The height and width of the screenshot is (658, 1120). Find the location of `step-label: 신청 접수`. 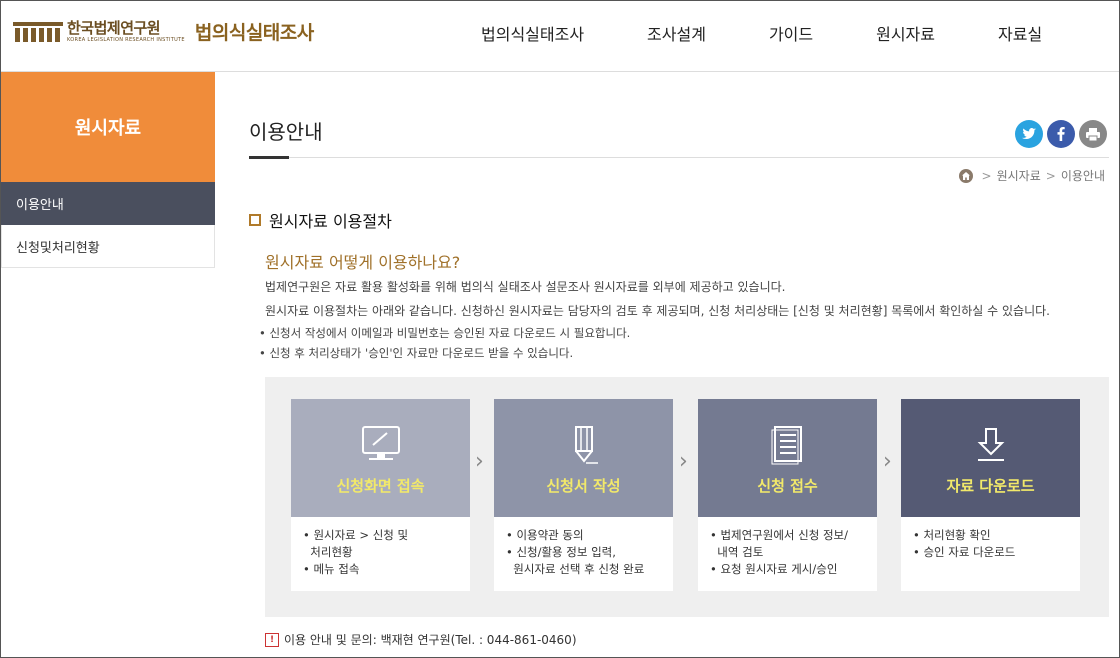

step-label: 신청 접수 is located at coordinates (787, 486).